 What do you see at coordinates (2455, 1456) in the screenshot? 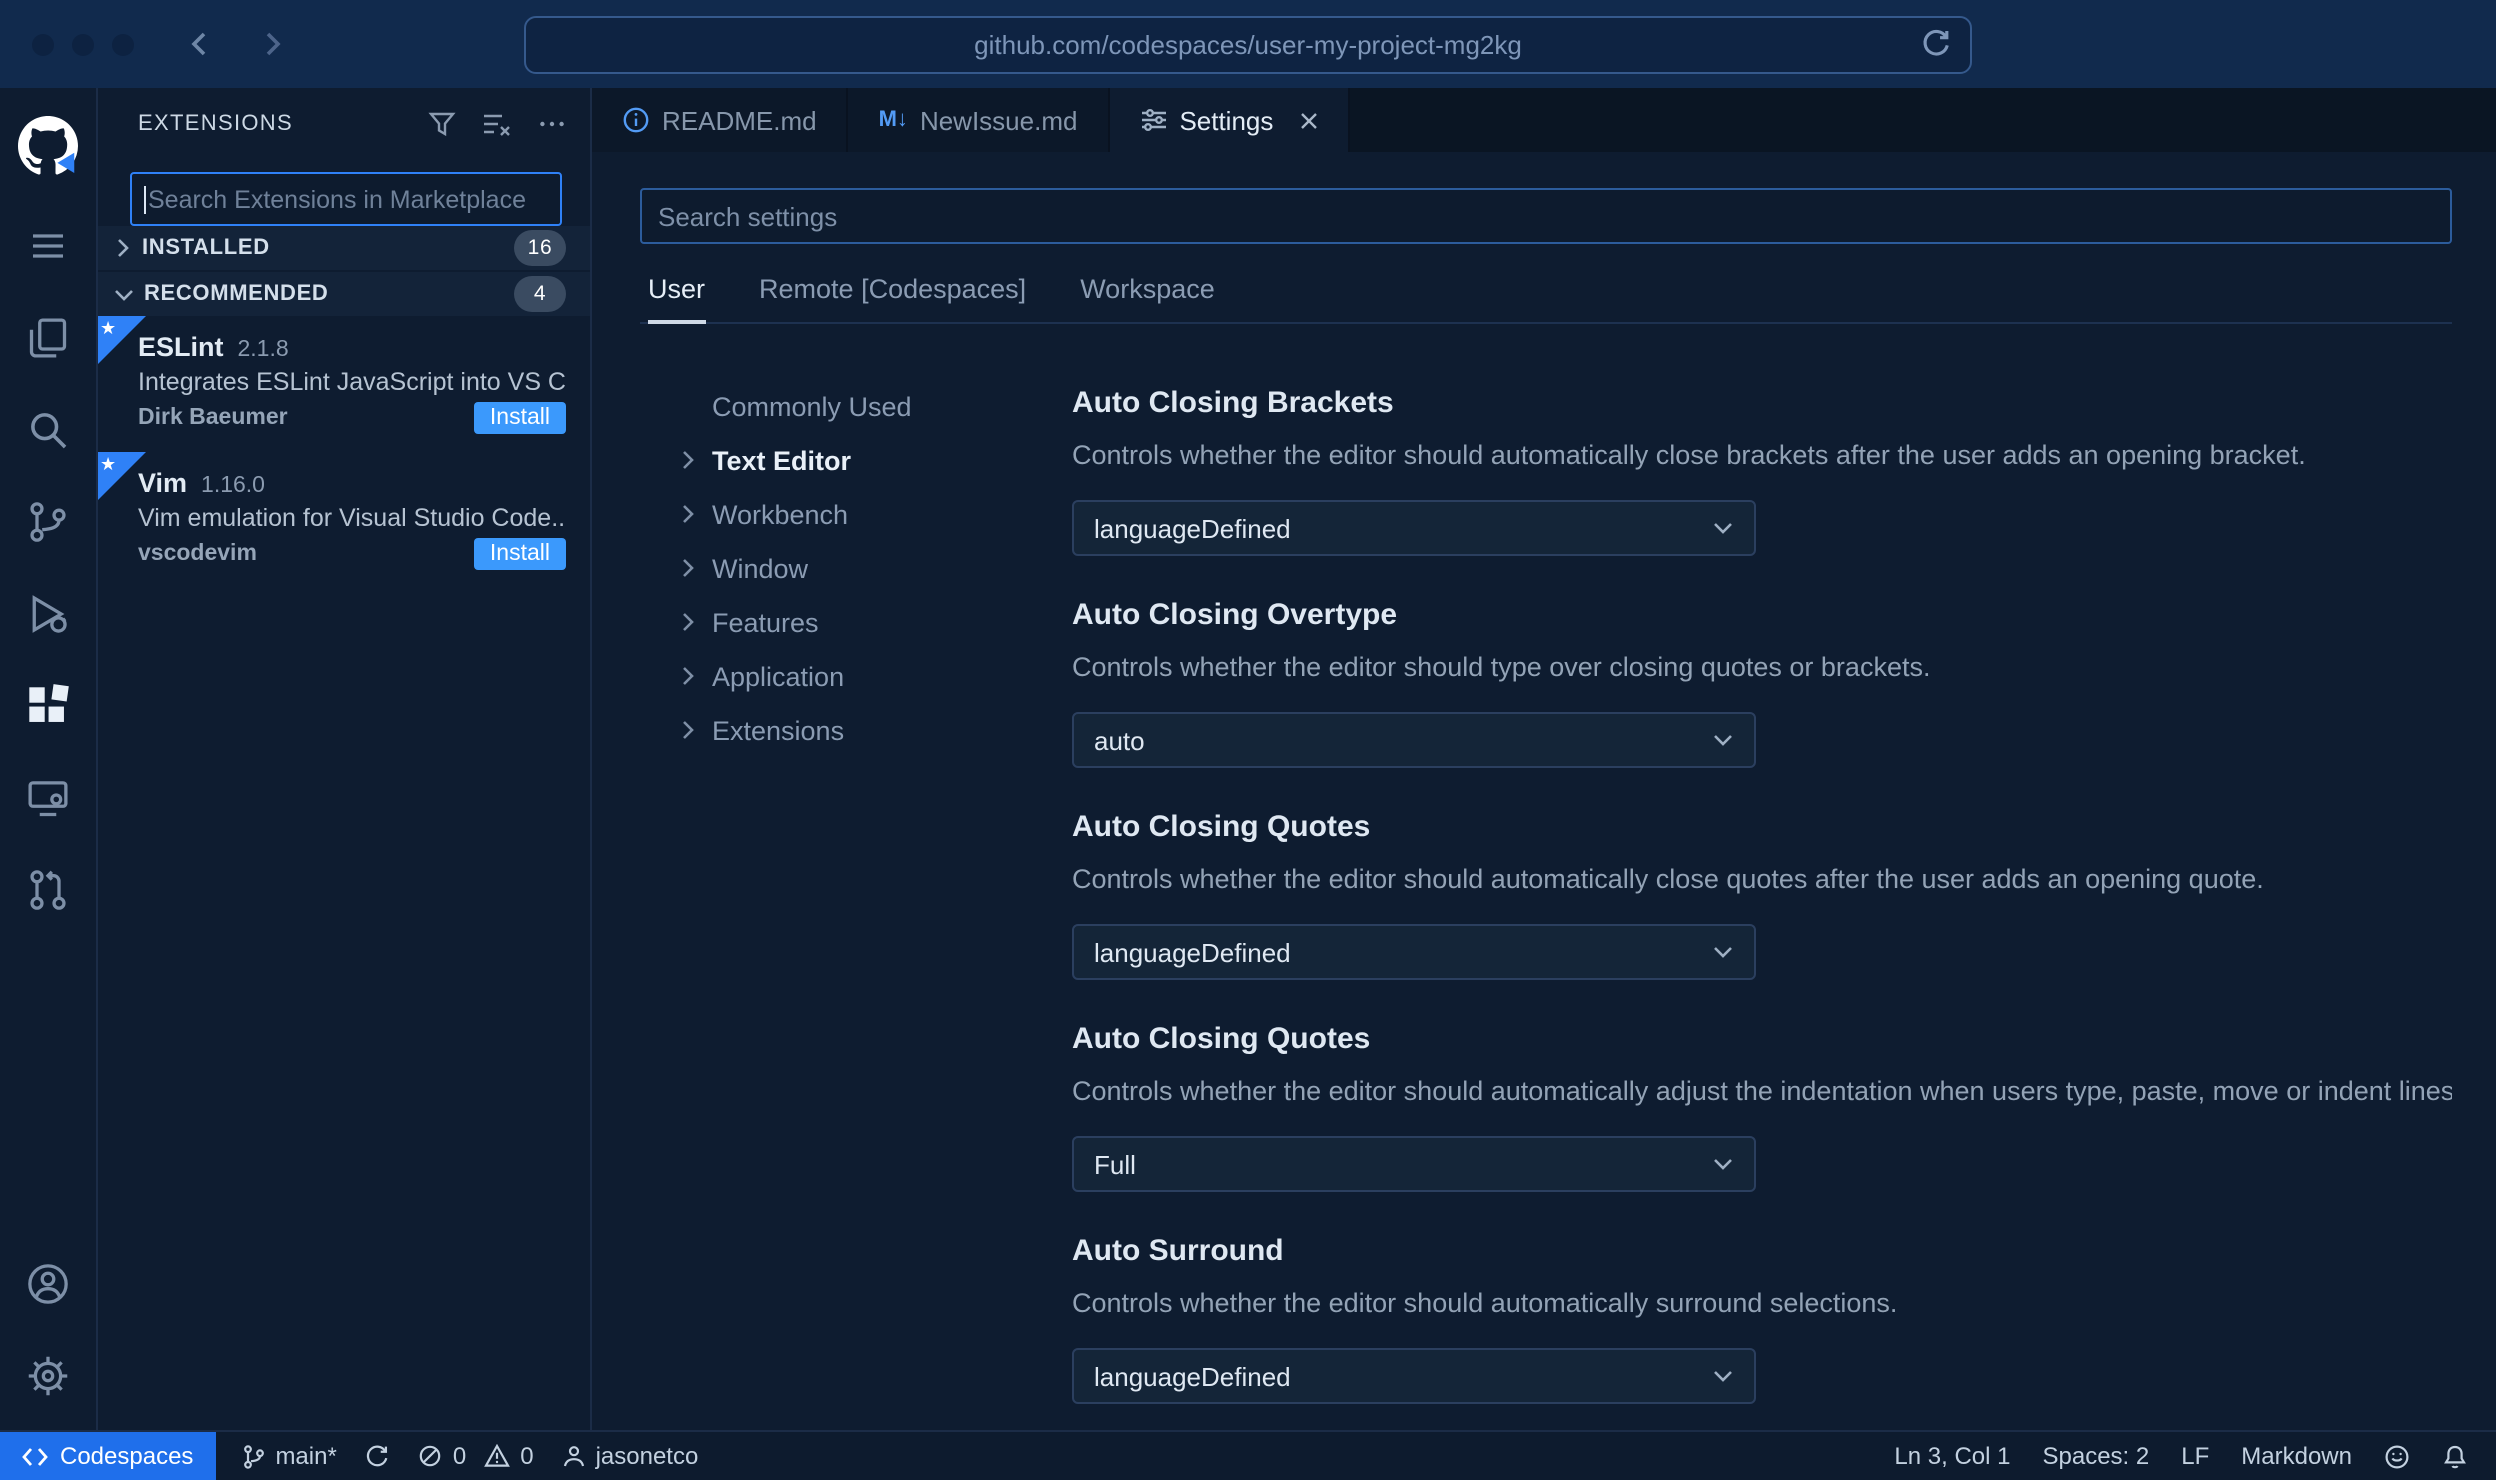
I see `notifications-bell-icon` at bounding box center [2455, 1456].